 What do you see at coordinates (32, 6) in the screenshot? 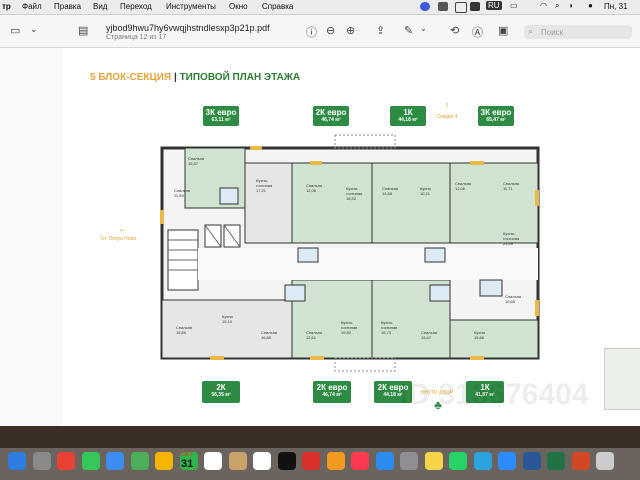
I see `menu-file: Файл` at bounding box center [32, 6].